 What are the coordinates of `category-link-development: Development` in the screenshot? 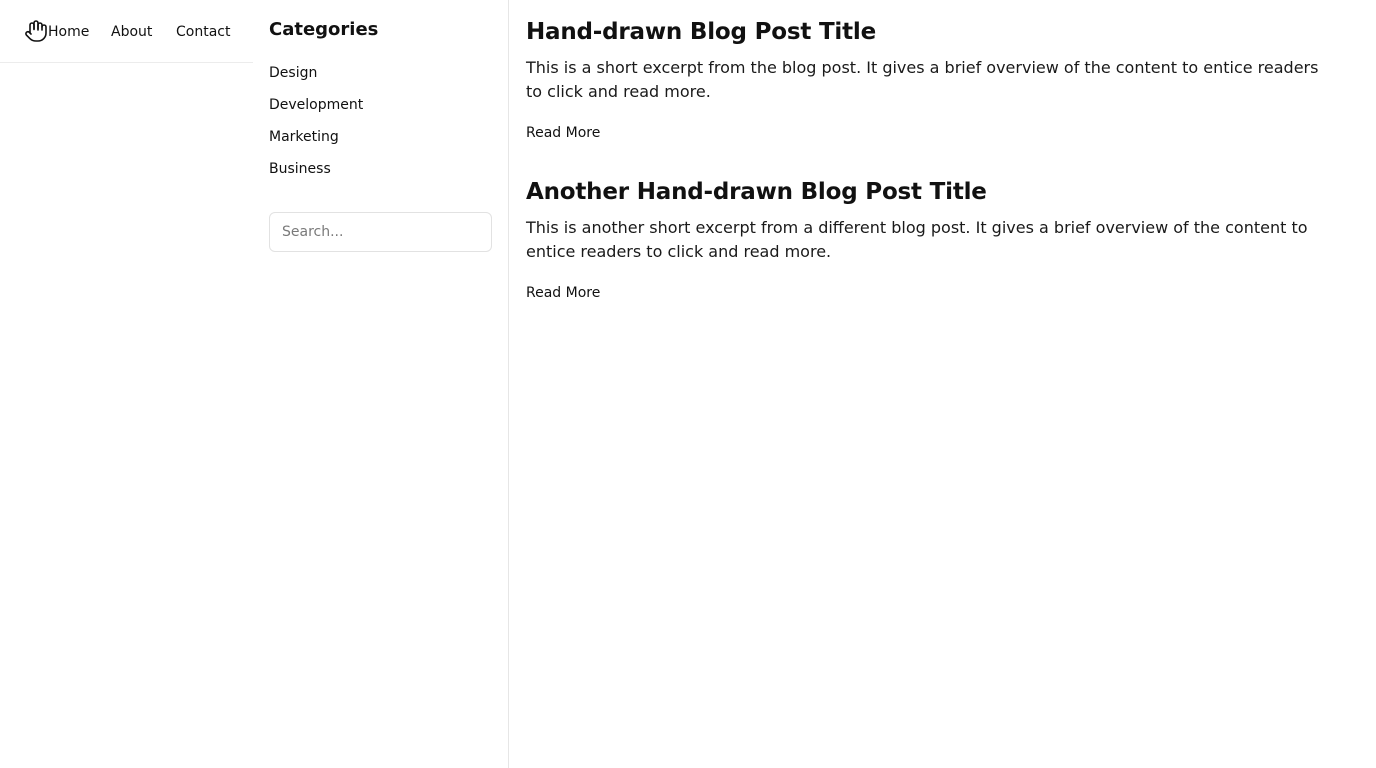 It's located at (316, 105).